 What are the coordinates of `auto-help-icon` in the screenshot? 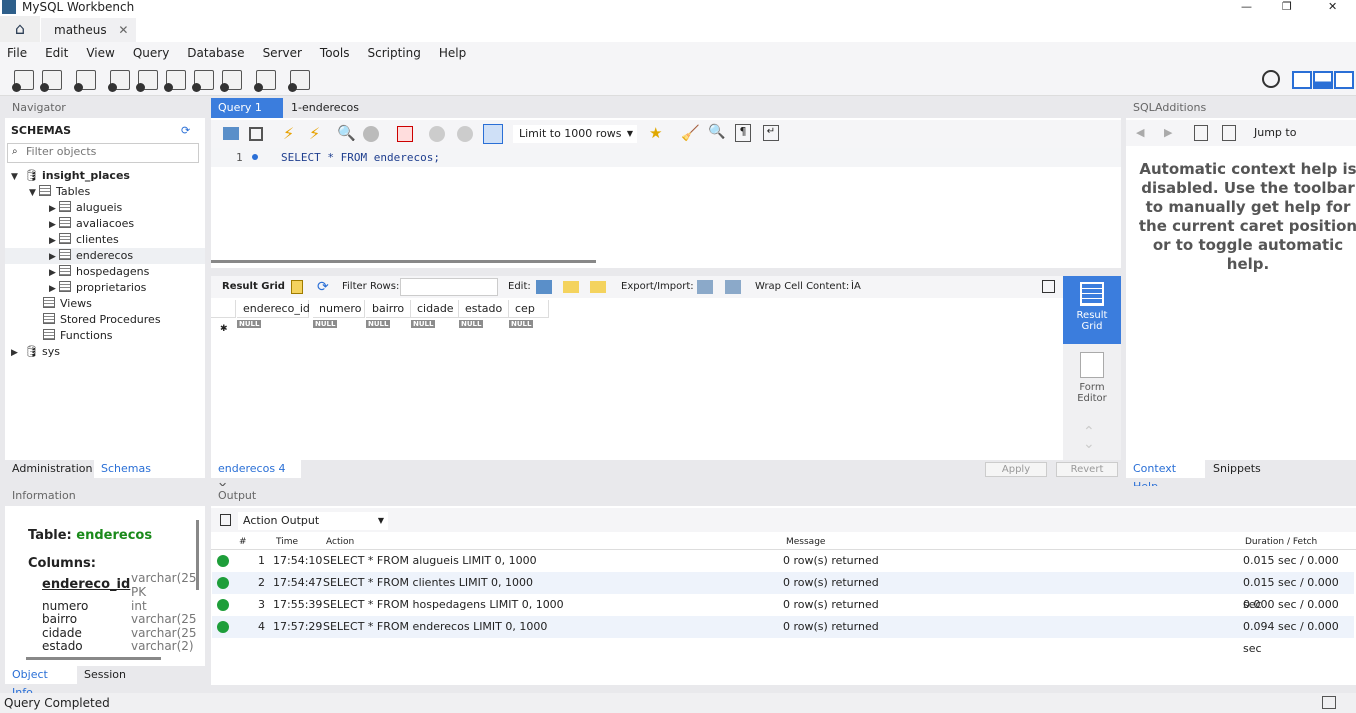 It's located at (1229, 133).